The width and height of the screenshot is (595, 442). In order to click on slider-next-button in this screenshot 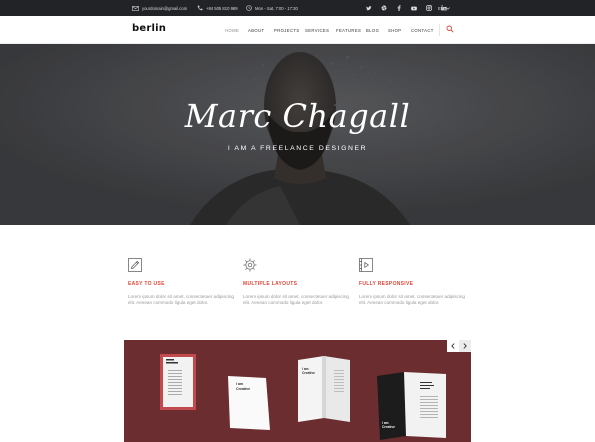, I will do `click(465, 346)`.